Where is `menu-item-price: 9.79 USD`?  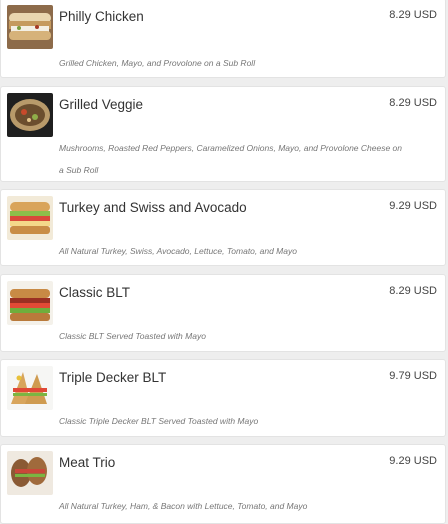 menu-item-price: 9.79 USD is located at coordinates (413, 376).